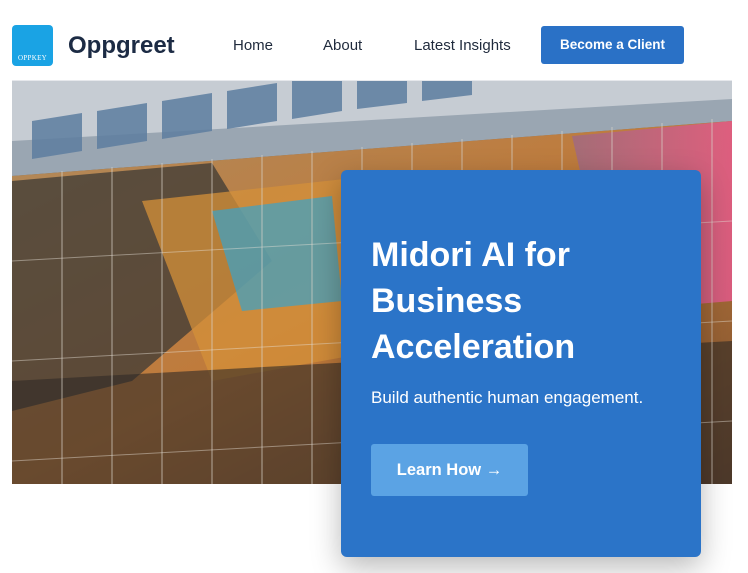  Describe the element at coordinates (253, 45) in the screenshot. I see `nav-home-link: Home` at that location.